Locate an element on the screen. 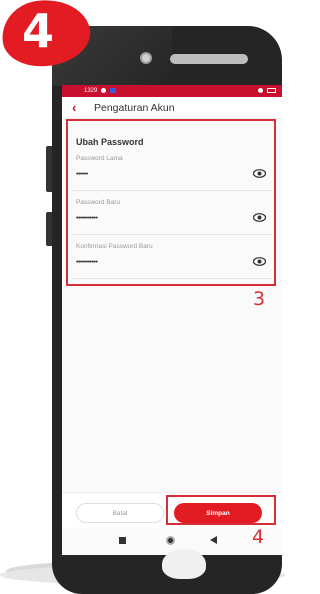  status-bar: 1329 is located at coordinates (172, 91).